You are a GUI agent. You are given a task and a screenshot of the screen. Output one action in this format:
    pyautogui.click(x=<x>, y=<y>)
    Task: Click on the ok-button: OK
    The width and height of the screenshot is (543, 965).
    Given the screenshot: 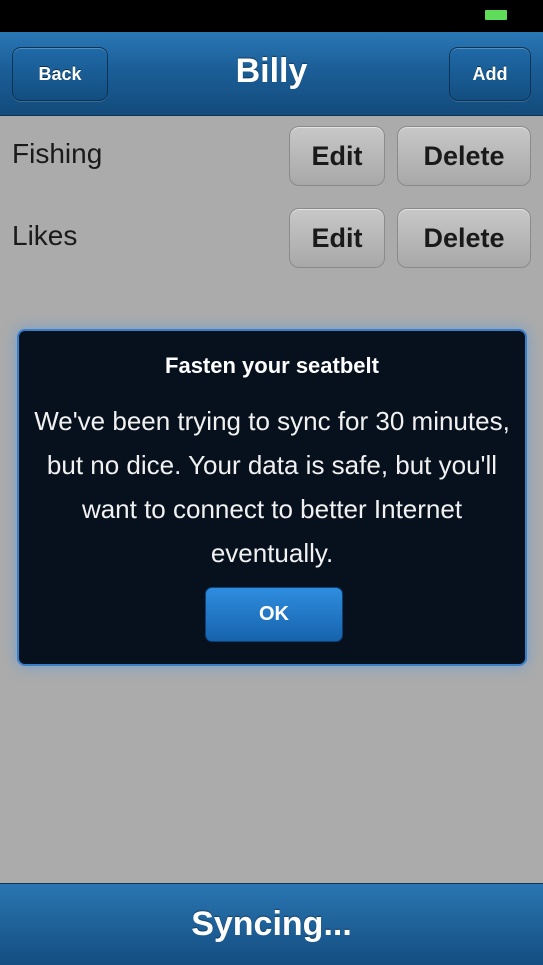 What is the action you would take?
    pyautogui.click(x=274, y=614)
    